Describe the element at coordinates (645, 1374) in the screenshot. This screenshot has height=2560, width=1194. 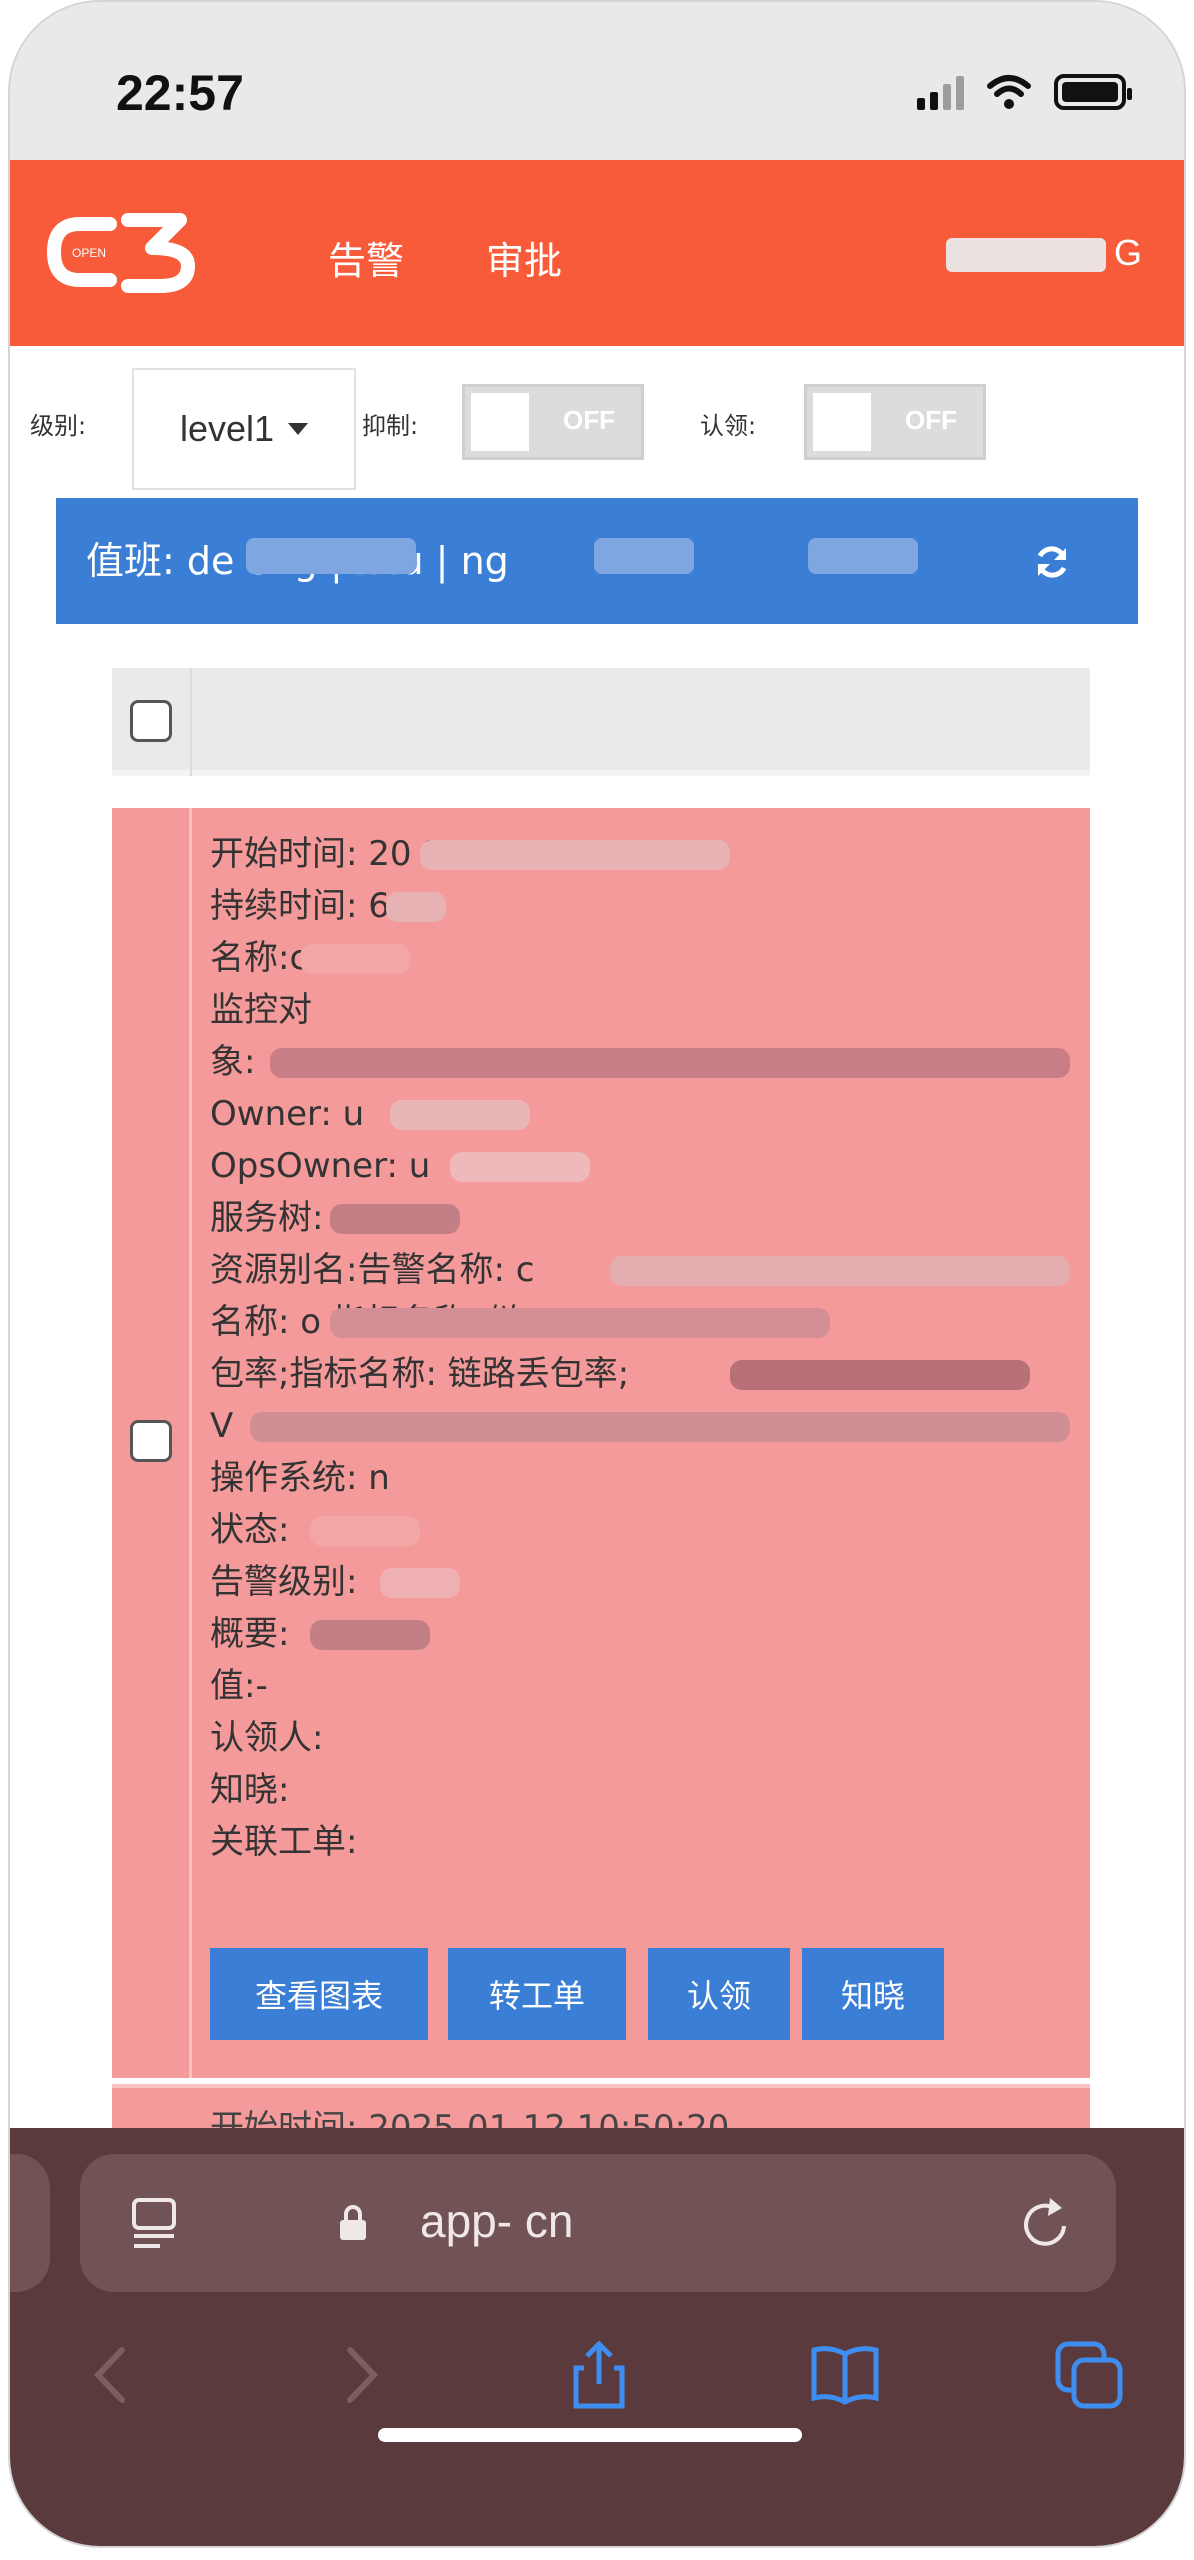
I see `field-packet-loss: 包率;指标名称: 链路丢包率;` at that location.